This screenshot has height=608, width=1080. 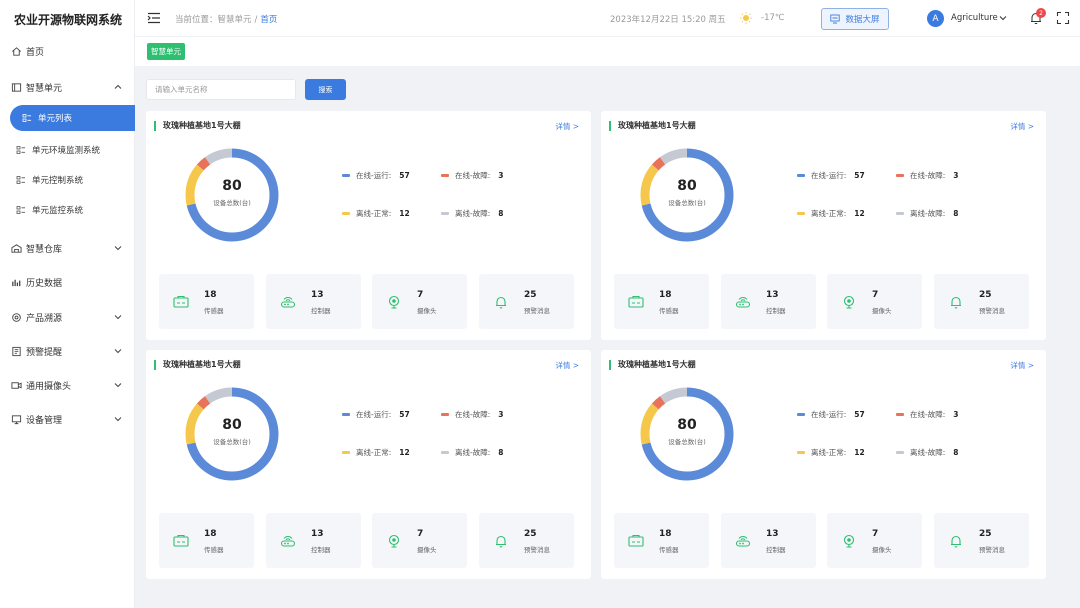 I want to click on sidebar-subitem-unit-list: 单元列表, so click(x=72, y=118).